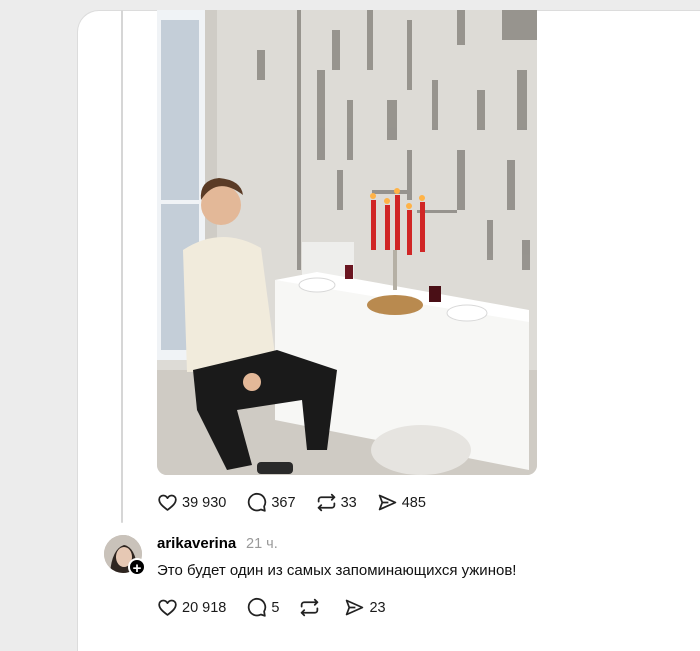 The width and height of the screenshot is (700, 651). Describe the element at coordinates (413, 502) in the screenshot. I see `share-count: 485` at that location.